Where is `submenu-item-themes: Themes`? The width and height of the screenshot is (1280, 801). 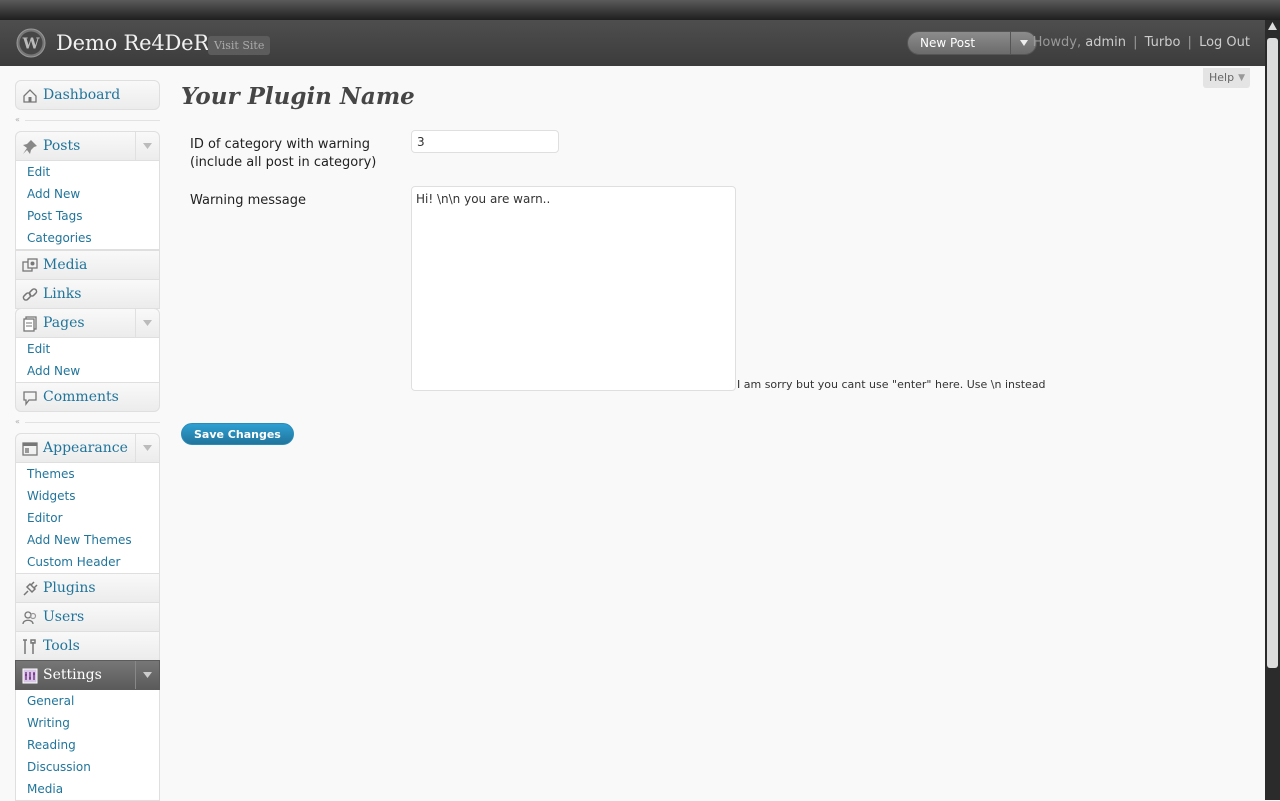 submenu-item-themes: Themes is located at coordinates (87, 474).